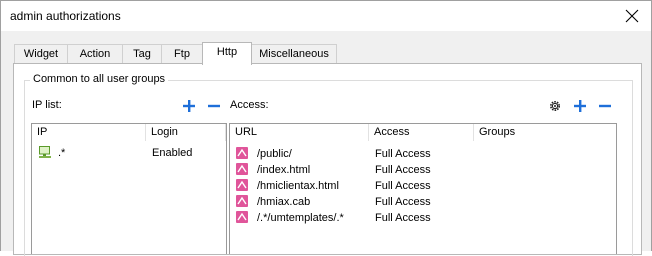 This screenshot has width=652, height=256. I want to click on column-header-access: Access, so click(421, 132).